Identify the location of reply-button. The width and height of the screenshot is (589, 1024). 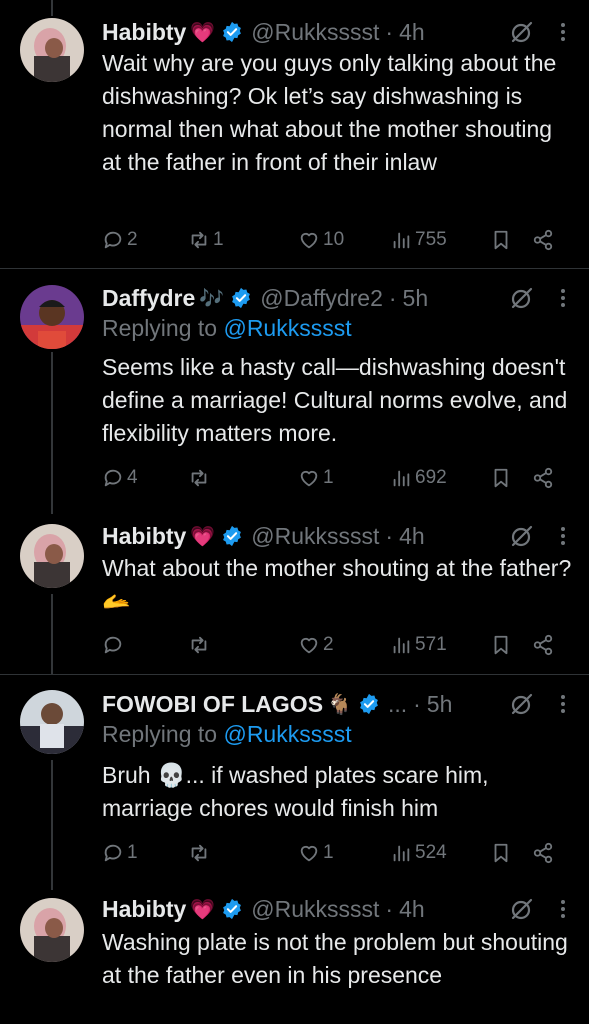
(114, 645).